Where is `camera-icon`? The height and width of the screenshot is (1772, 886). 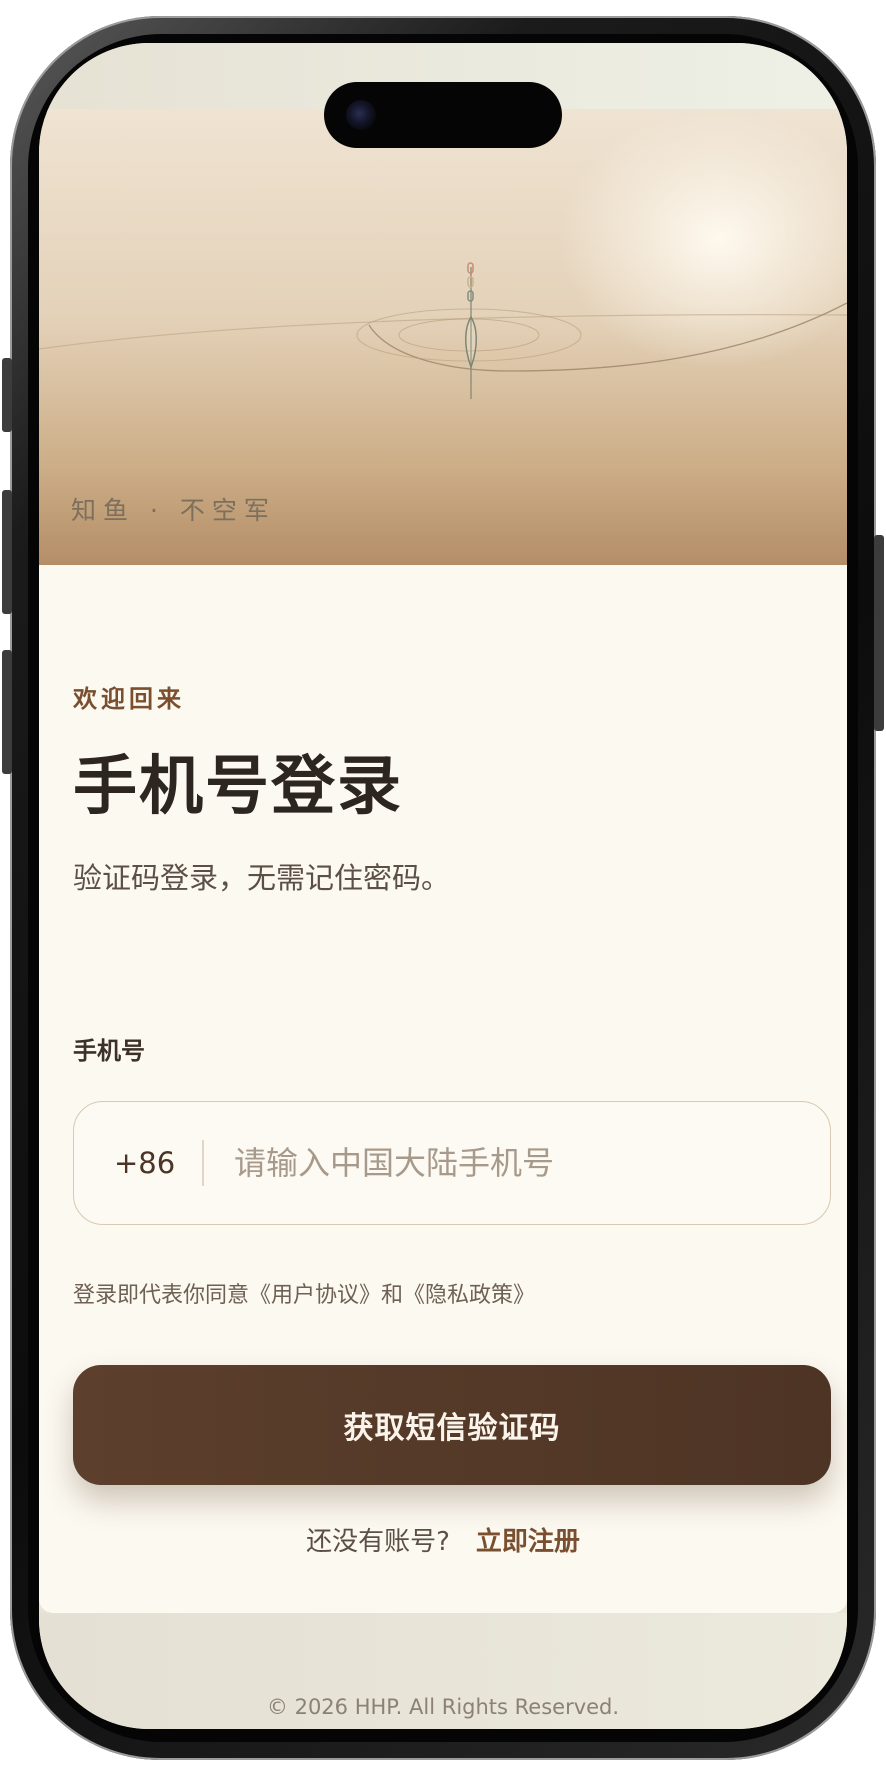
camera-icon is located at coordinates (361, 115).